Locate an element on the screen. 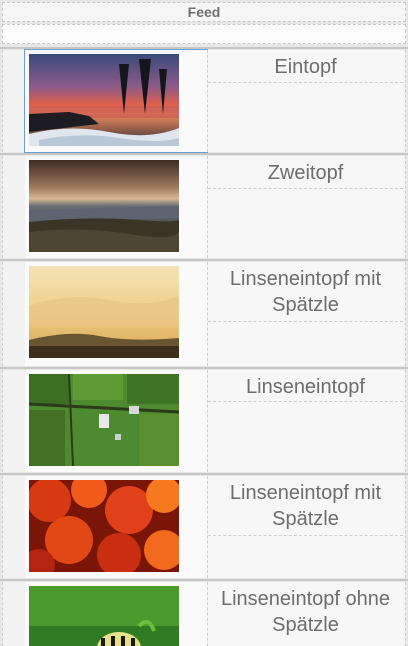  item-title: Eintopf is located at coordinates (305, 66).